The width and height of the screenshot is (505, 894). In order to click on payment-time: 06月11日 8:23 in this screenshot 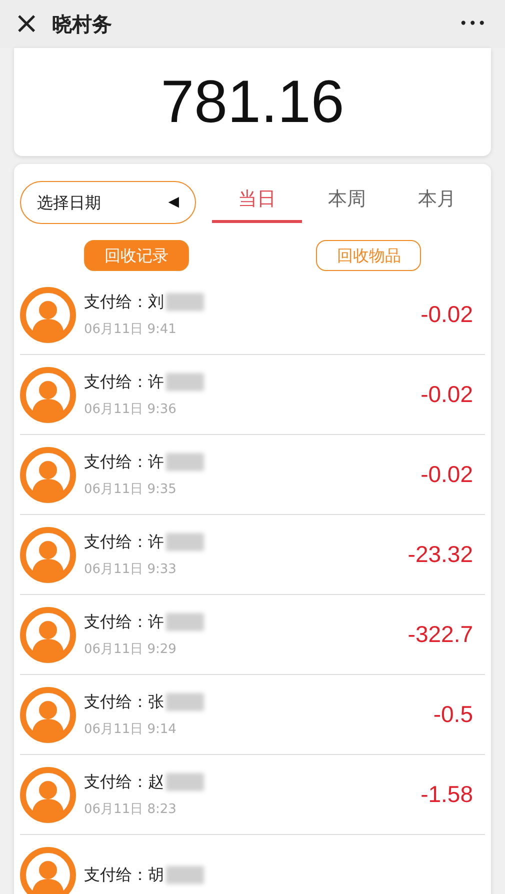, I will do `click(131, 809)`.